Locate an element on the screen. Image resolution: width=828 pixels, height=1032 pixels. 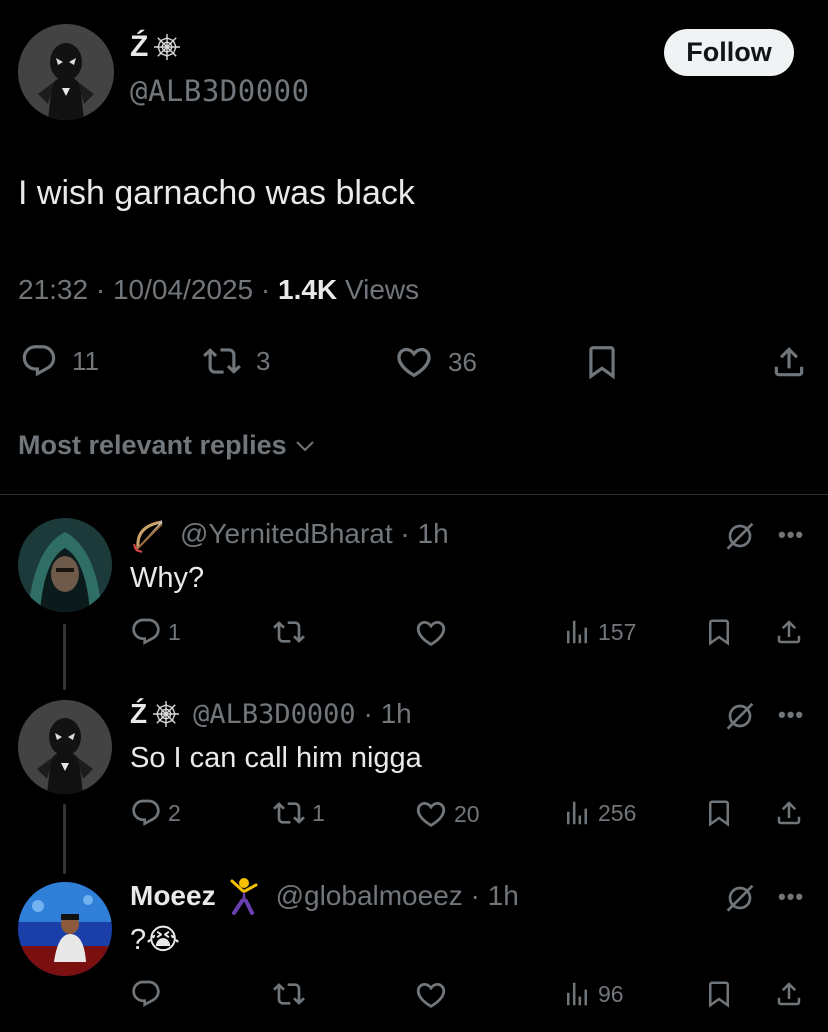
reply-button: 2 is located at coordinates (155, 813).